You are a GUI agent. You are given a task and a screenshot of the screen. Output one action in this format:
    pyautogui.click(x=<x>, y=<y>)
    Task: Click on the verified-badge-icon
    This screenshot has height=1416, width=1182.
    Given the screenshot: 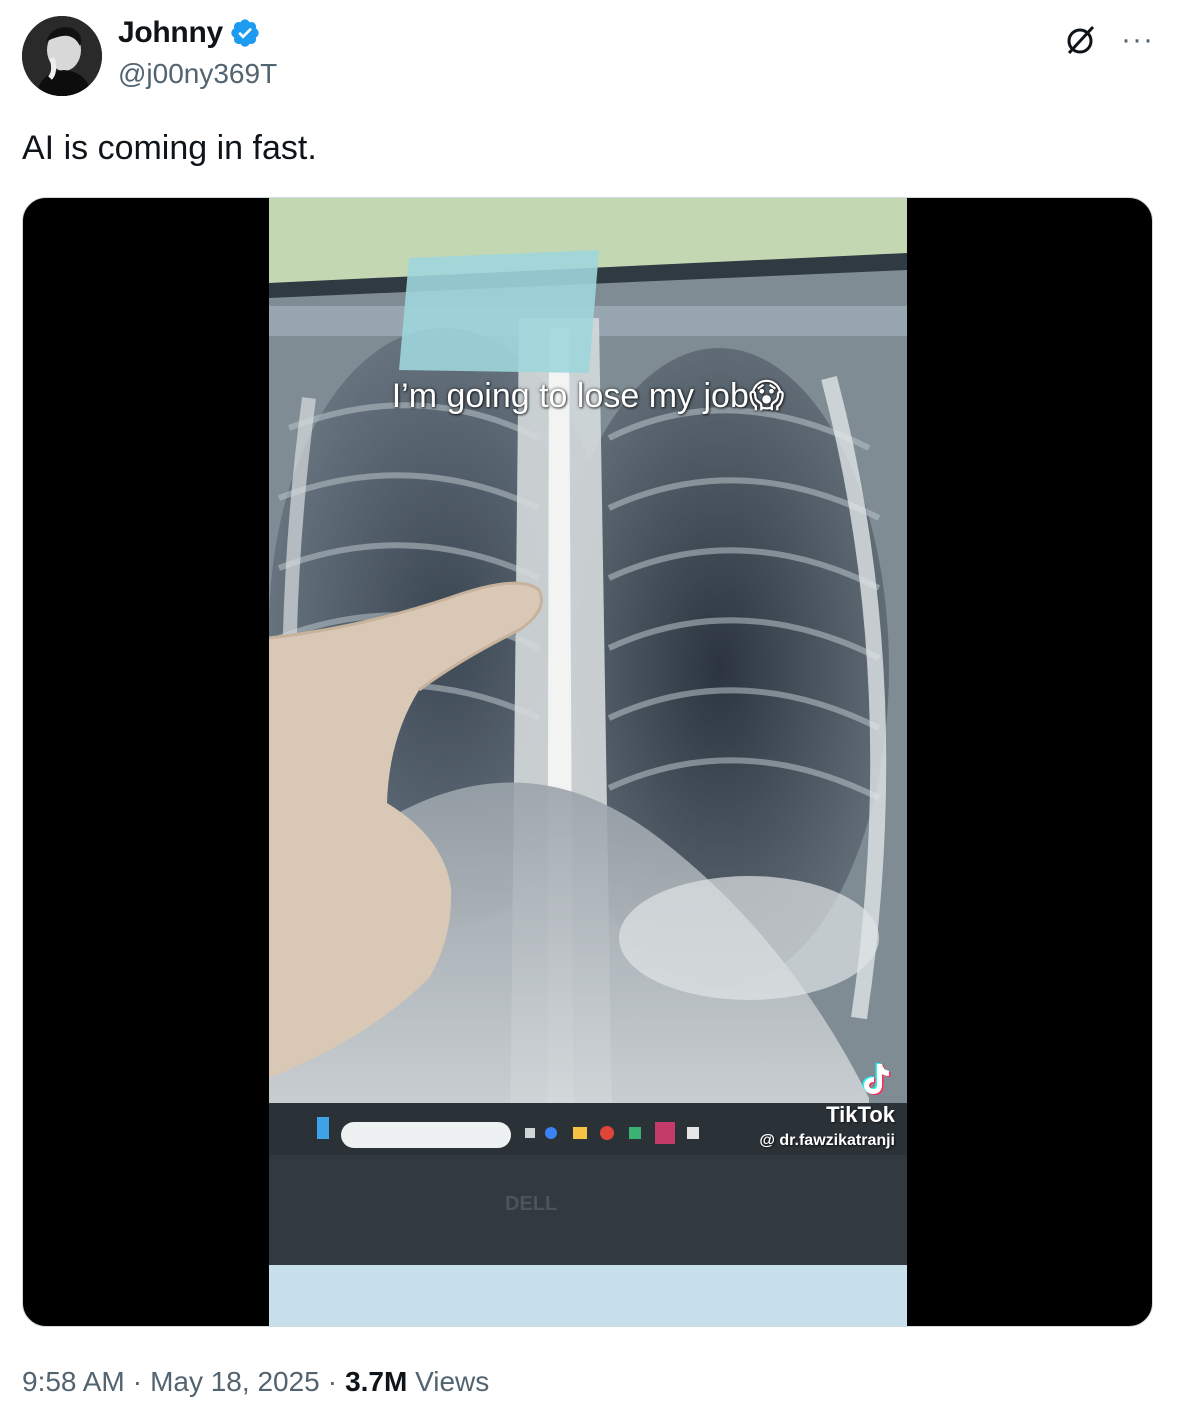 What is the action you would take?
    pyautogui.click(x=245, y=33)
    